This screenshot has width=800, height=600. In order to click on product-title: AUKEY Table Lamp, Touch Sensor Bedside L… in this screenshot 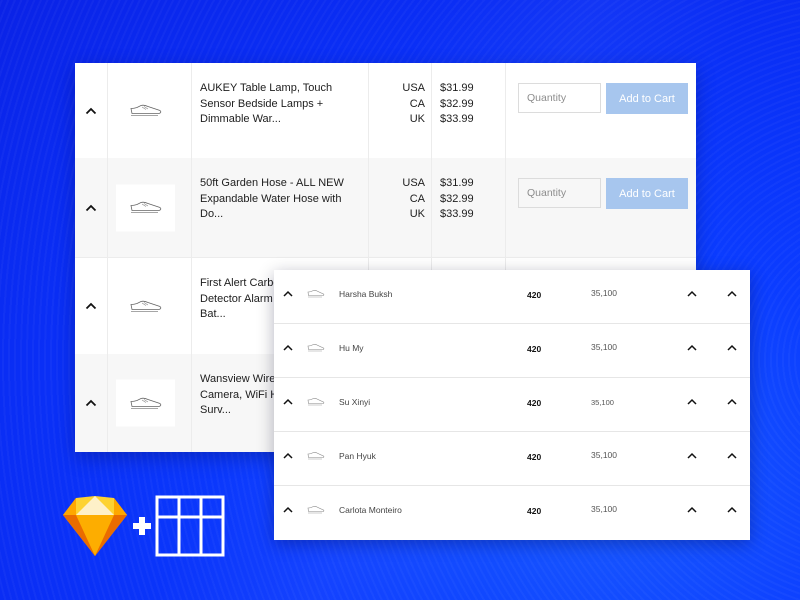, I will do `click(280, 110)`.